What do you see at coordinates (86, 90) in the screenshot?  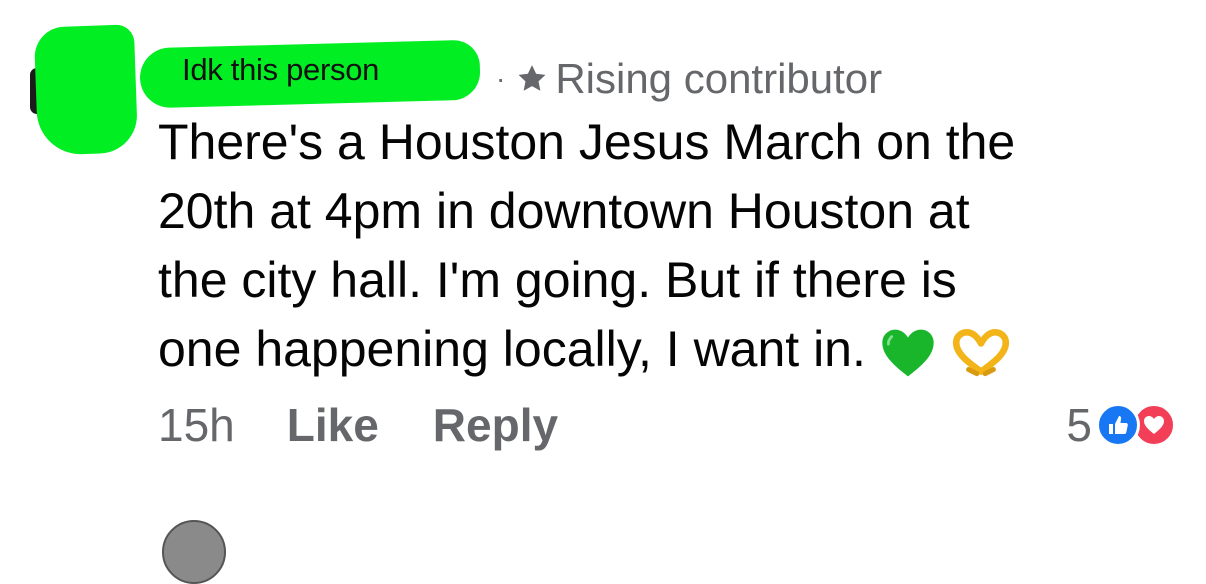 I see `avatar-redaction` at bounding box center [86, 90].